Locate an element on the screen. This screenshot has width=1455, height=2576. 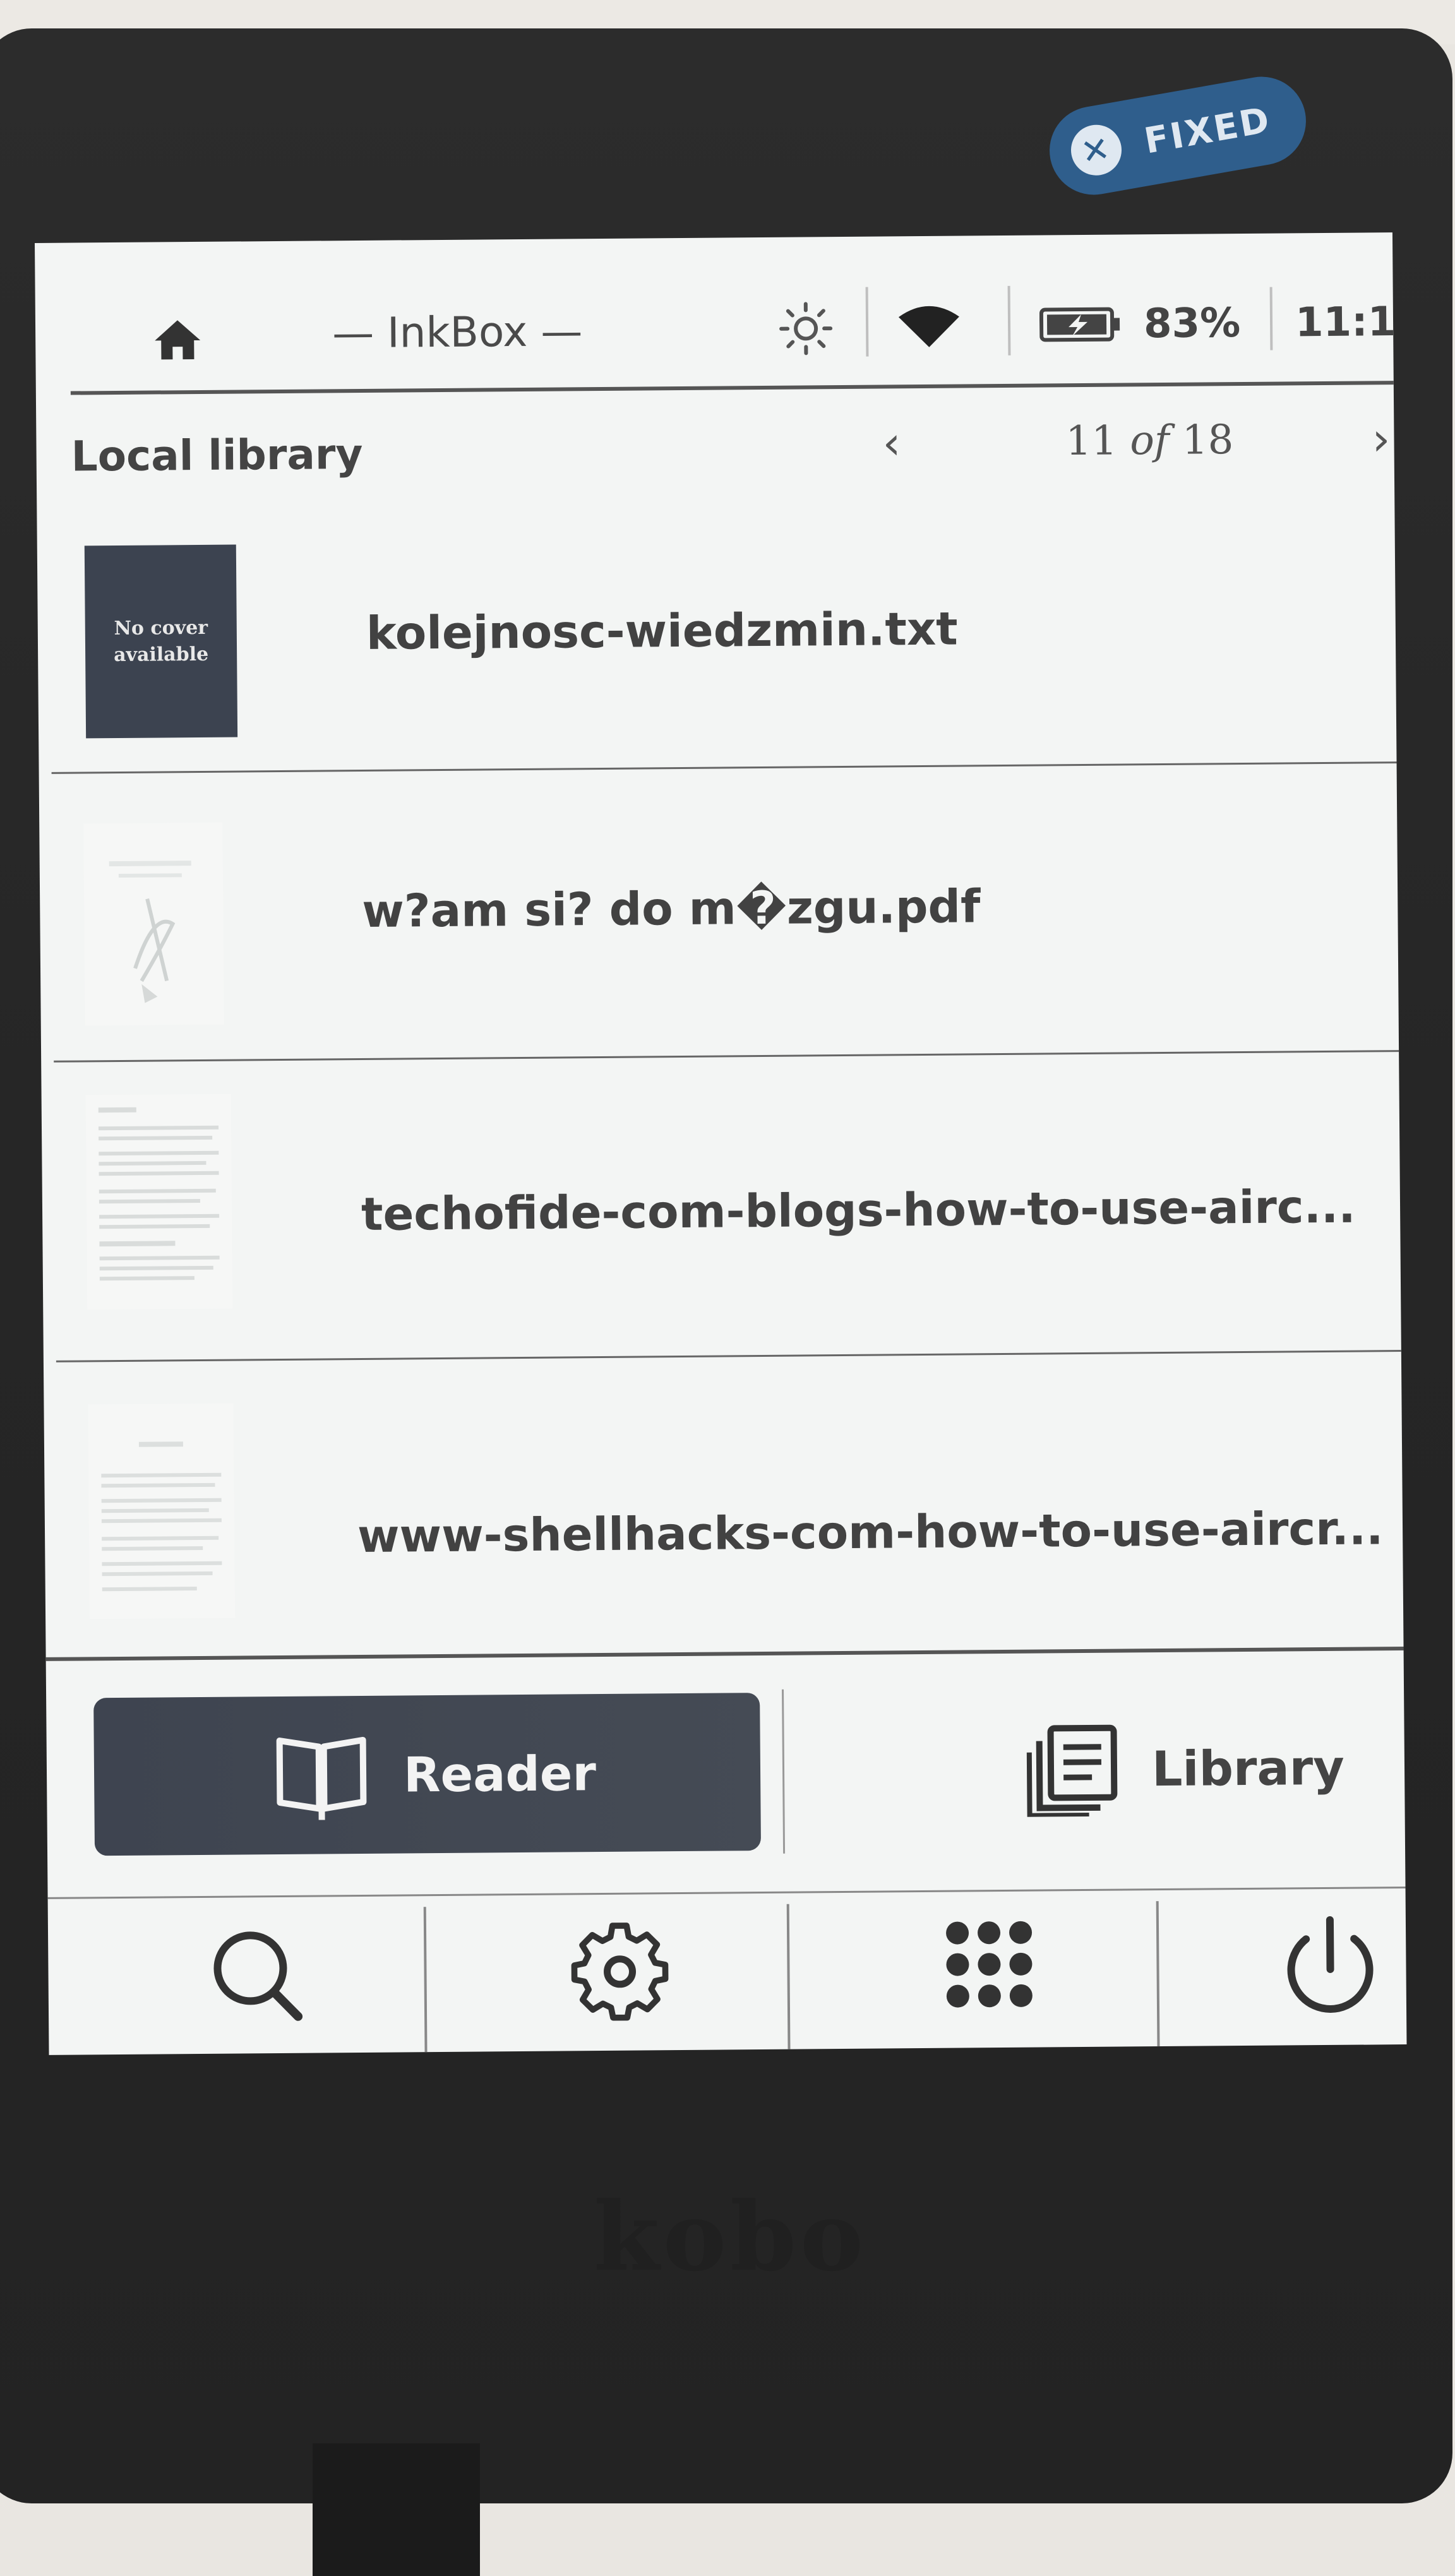
cover-text: available is located at coordinates (161, 654).